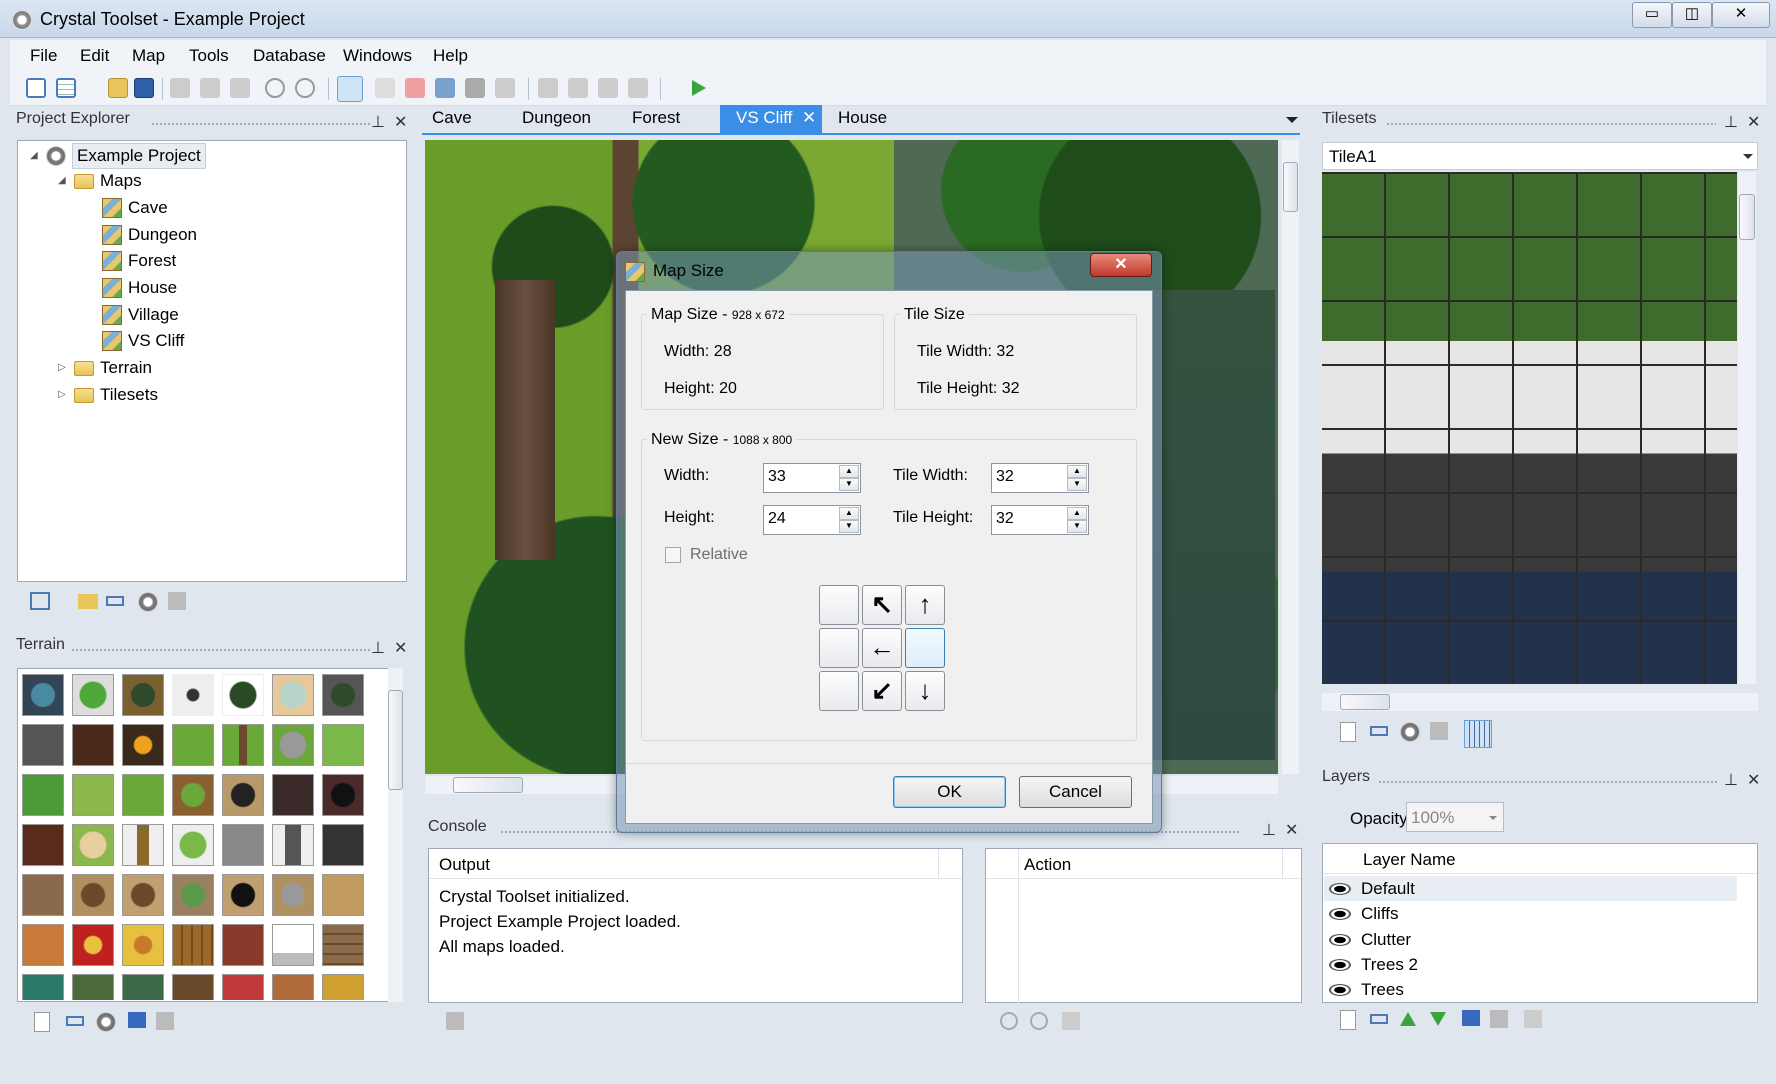 Image resolution: width=1776 pixels, height=1084 pixels. What do you see at coordinates (275, 88) in the screenshot?
I see `undo-icon` at bounding box center [275, 88].